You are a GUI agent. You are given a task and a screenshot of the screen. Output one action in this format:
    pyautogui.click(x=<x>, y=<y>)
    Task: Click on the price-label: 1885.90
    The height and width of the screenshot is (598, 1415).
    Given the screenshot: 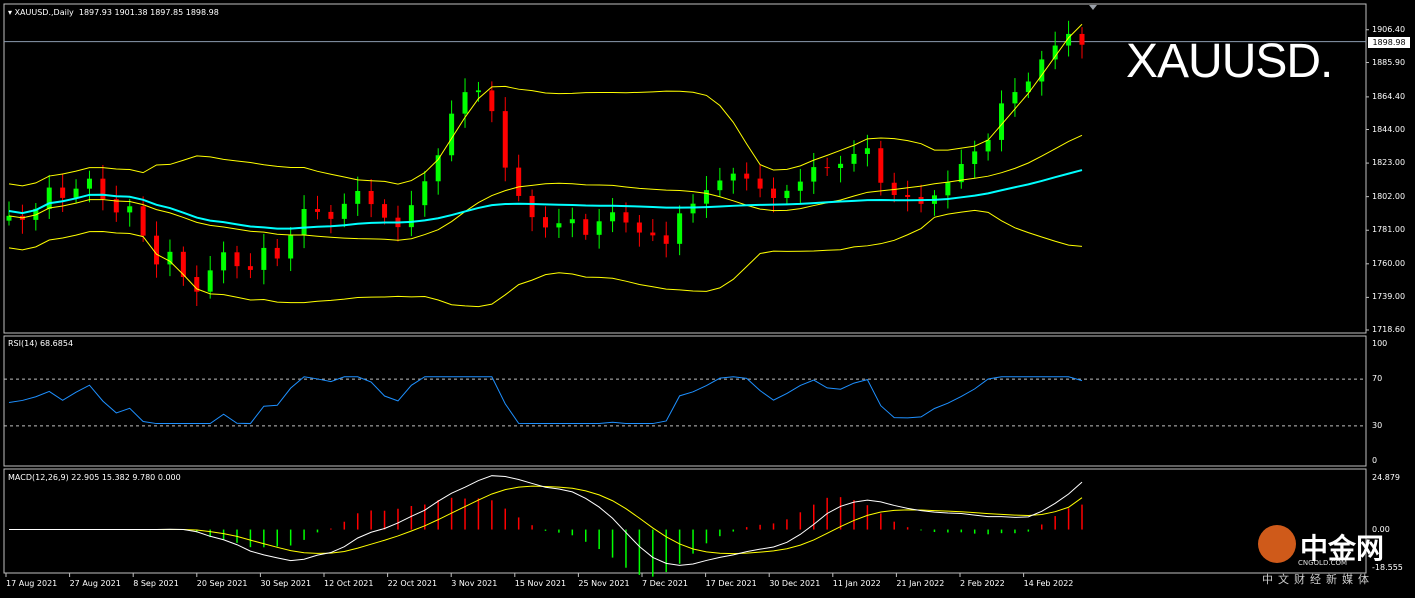 What is the action you would take?
    pyautogui.click(x=1389, y=62)
    